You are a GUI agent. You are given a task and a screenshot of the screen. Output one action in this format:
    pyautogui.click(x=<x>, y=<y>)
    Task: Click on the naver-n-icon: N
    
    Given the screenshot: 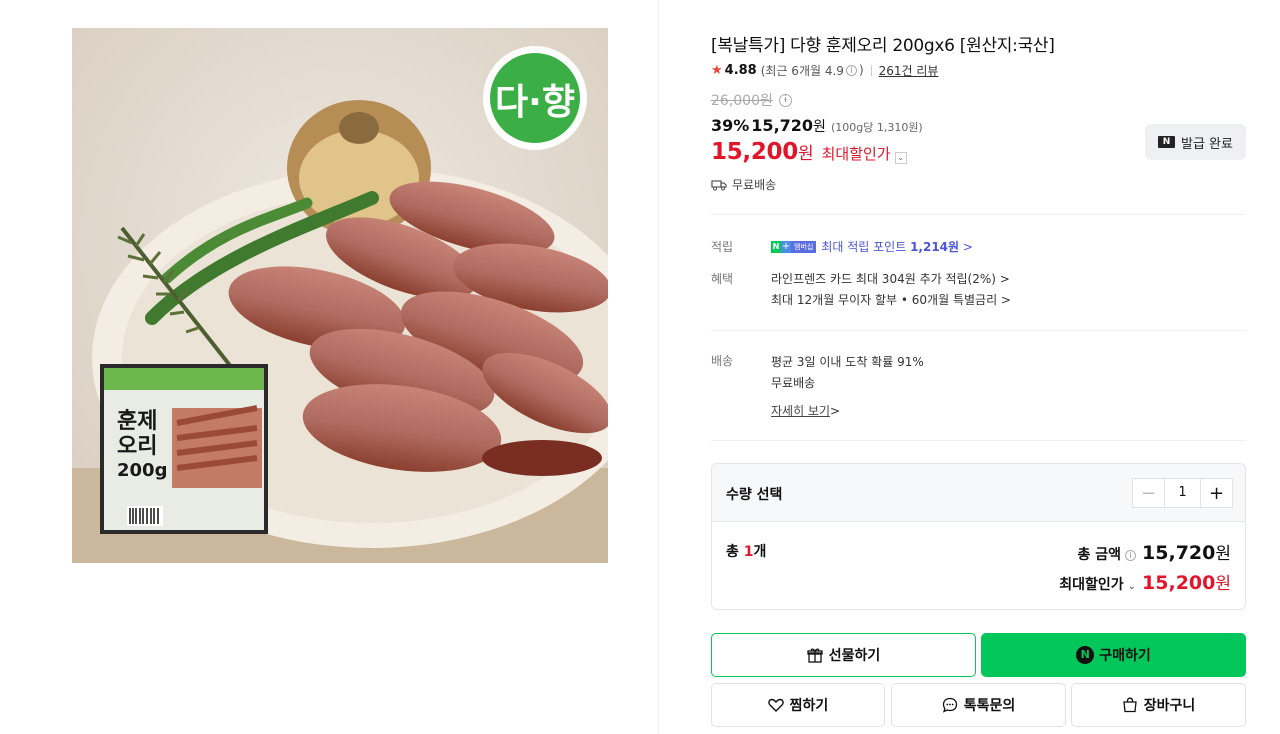 What is the action you would take?
    pyautogui.click(x=1166, y=142)
    